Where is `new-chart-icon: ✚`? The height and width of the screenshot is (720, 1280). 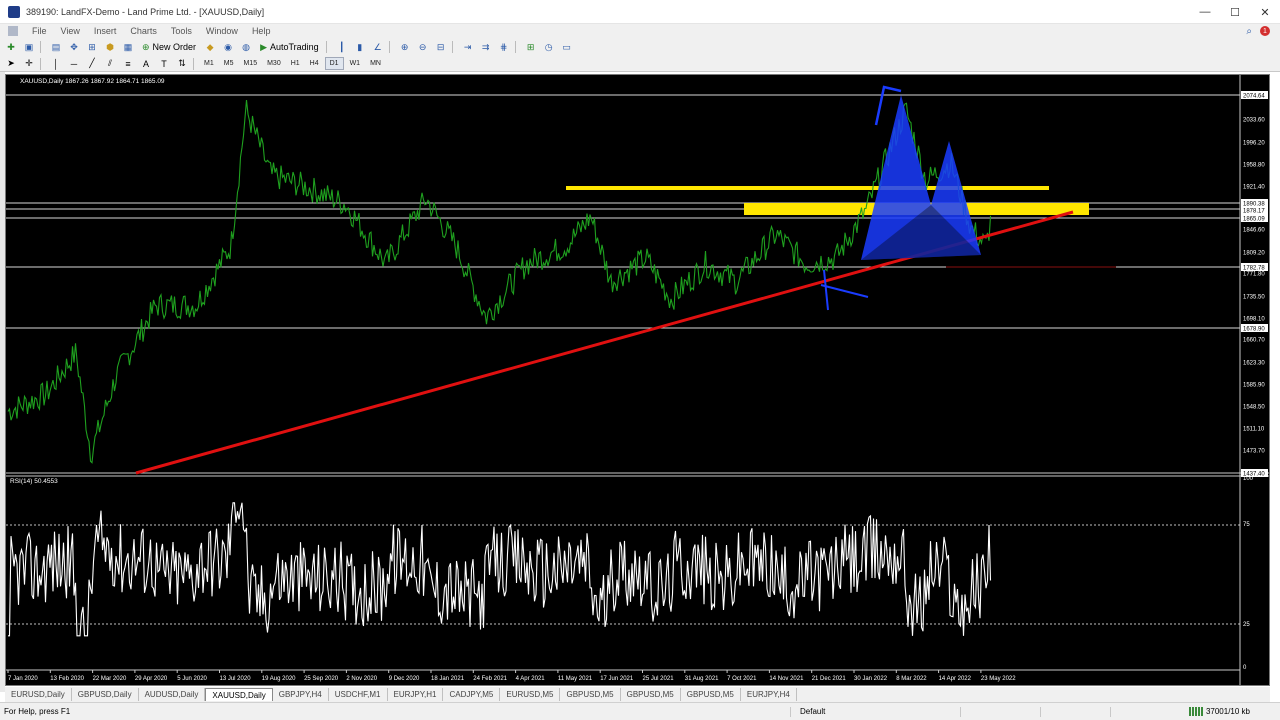 new-chart-icon: ✚ is located at coordinates (11, 47).